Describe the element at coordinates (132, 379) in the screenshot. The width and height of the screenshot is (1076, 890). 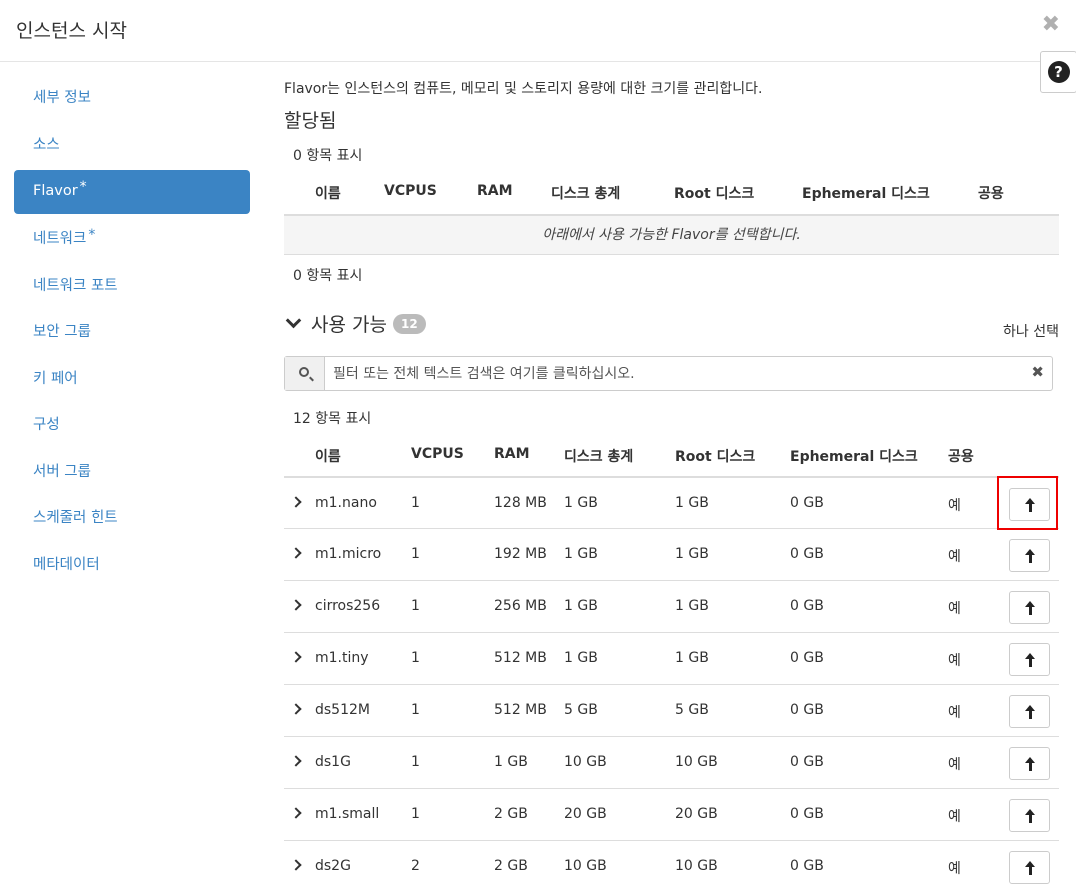
I see `sidebar-item-6: 키 페어` at that location.